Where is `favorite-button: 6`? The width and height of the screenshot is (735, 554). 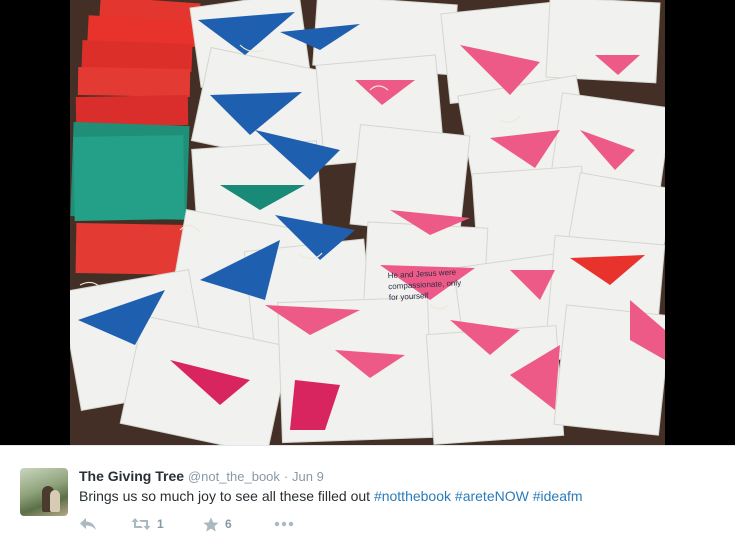
favorite-button: 6 is located at coordinates (217, 524).